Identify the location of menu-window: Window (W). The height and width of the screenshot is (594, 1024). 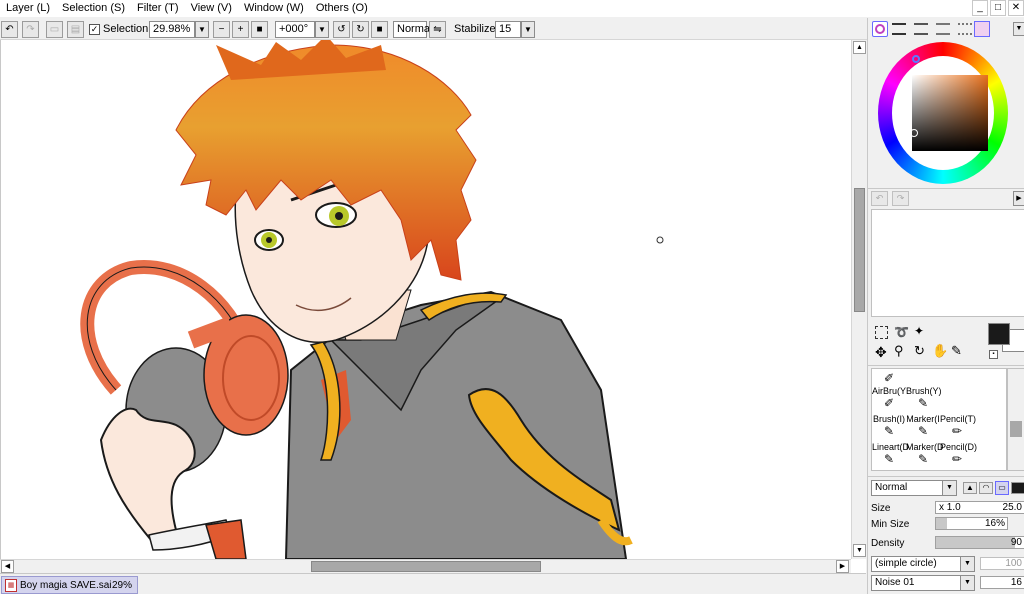
(274, 8).